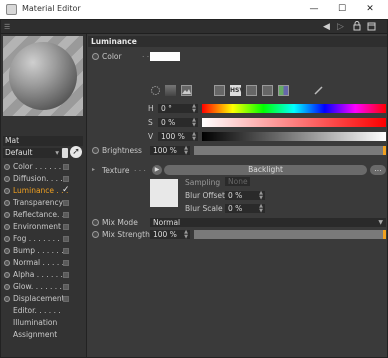 The height and width of the screenshot is (358, 388). Describe the element at coordinates (122, 150) in the screenshot. I see `brightness-label: Brightness` at that location.